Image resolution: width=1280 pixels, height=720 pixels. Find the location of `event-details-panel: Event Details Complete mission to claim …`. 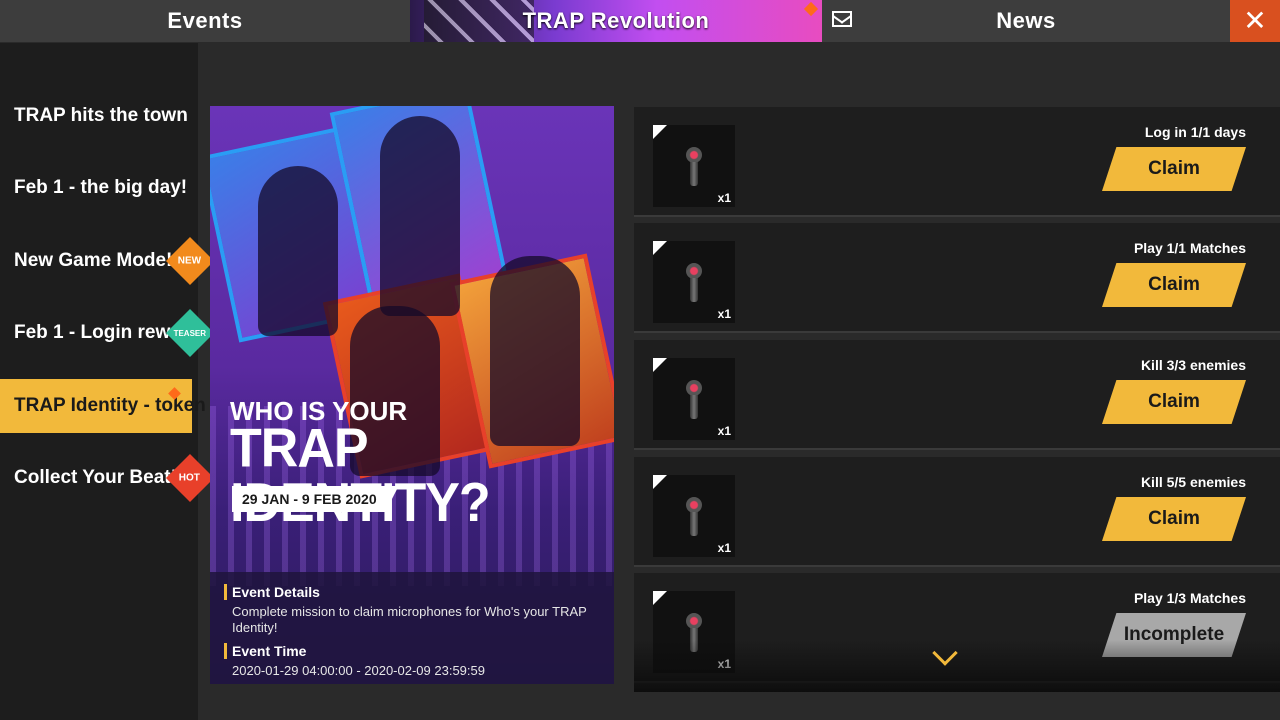

event-details-panel: Event Details Complete mission to claim … is located at coordinates (412, 628).